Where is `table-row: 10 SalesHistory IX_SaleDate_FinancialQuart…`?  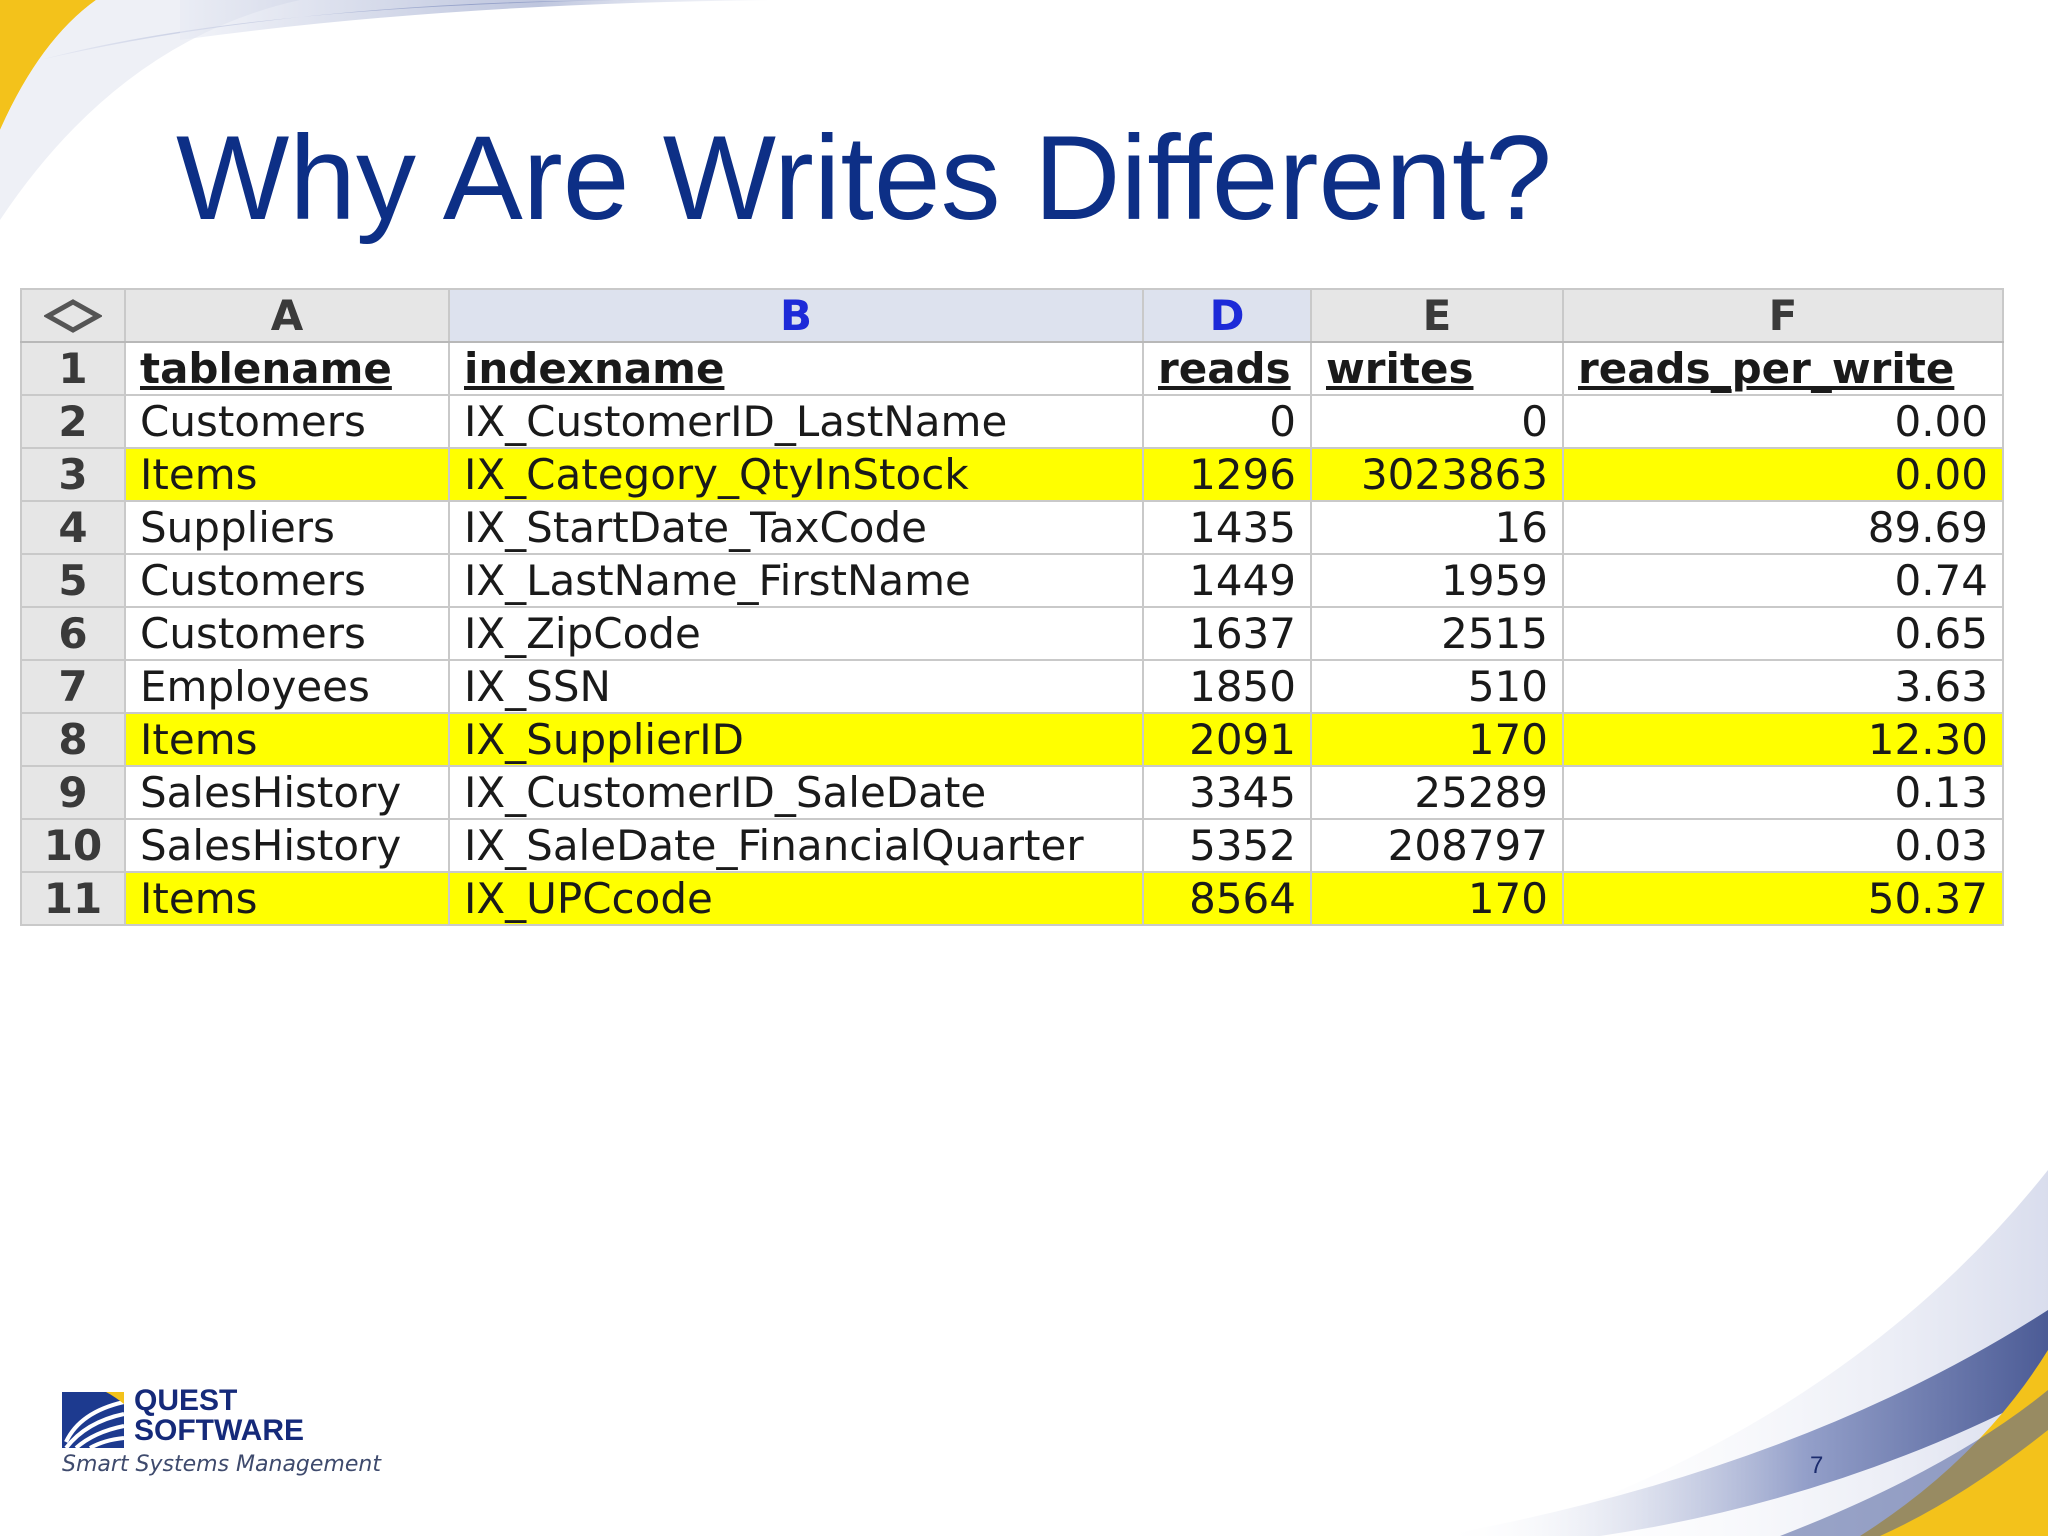
table-row: 10 SalesHistory IX_SaleDate_FinancialQuart… is located at coordinates (1012, 845).